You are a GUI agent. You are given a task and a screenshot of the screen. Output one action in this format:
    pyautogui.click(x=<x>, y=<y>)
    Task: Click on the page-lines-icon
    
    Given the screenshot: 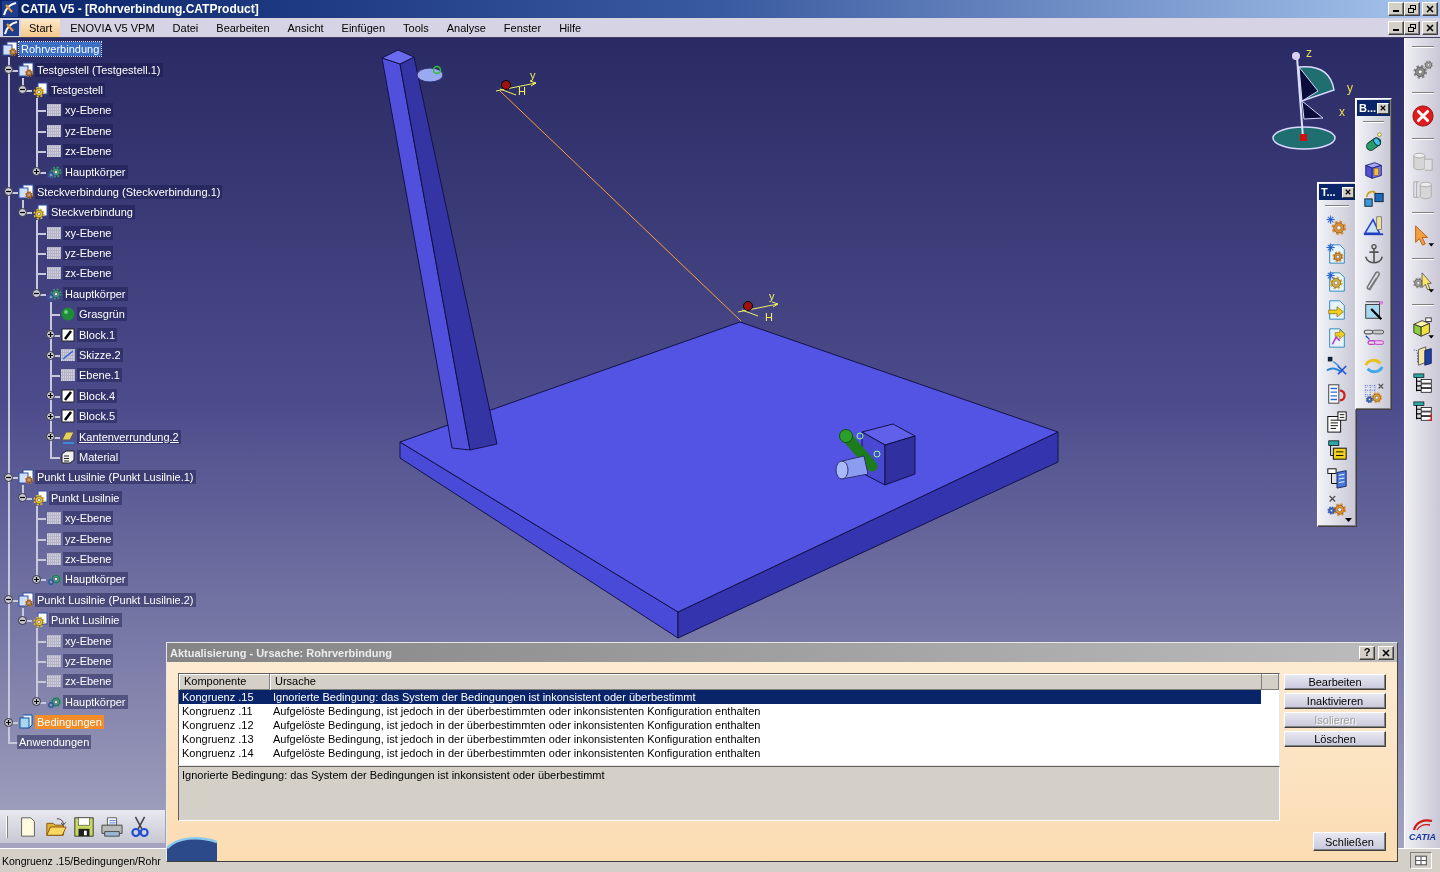 What is the action you would take?
    pyautogui.click(x=1337, y=422)
    